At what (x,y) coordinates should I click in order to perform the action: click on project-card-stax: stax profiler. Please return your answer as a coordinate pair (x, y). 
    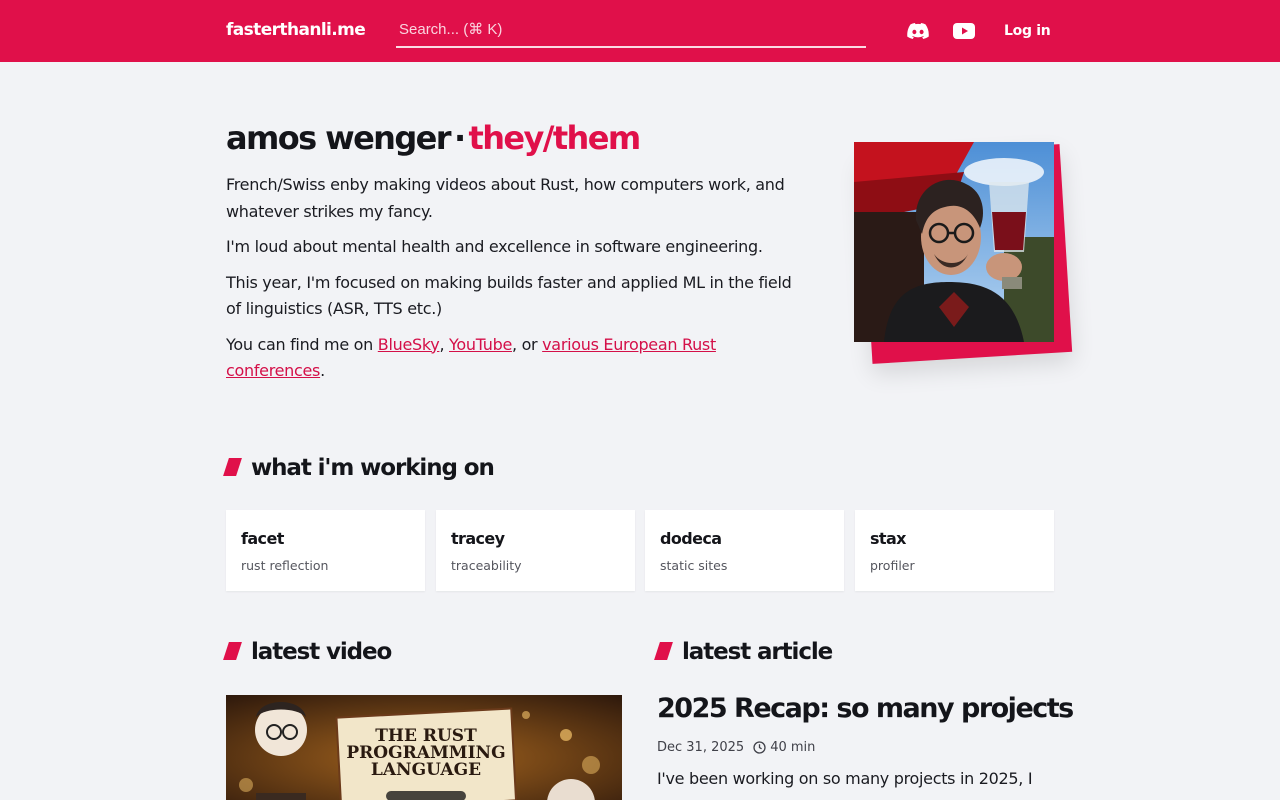
    Looking at the image, I should click on (954, 550).